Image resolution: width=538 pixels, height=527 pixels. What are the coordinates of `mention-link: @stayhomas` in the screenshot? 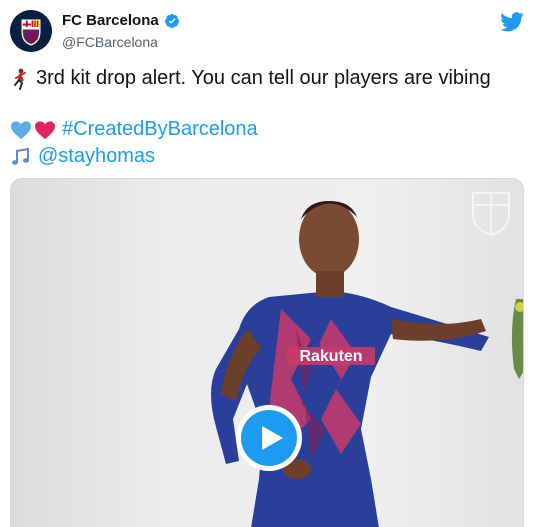 It's located at (96, 156).